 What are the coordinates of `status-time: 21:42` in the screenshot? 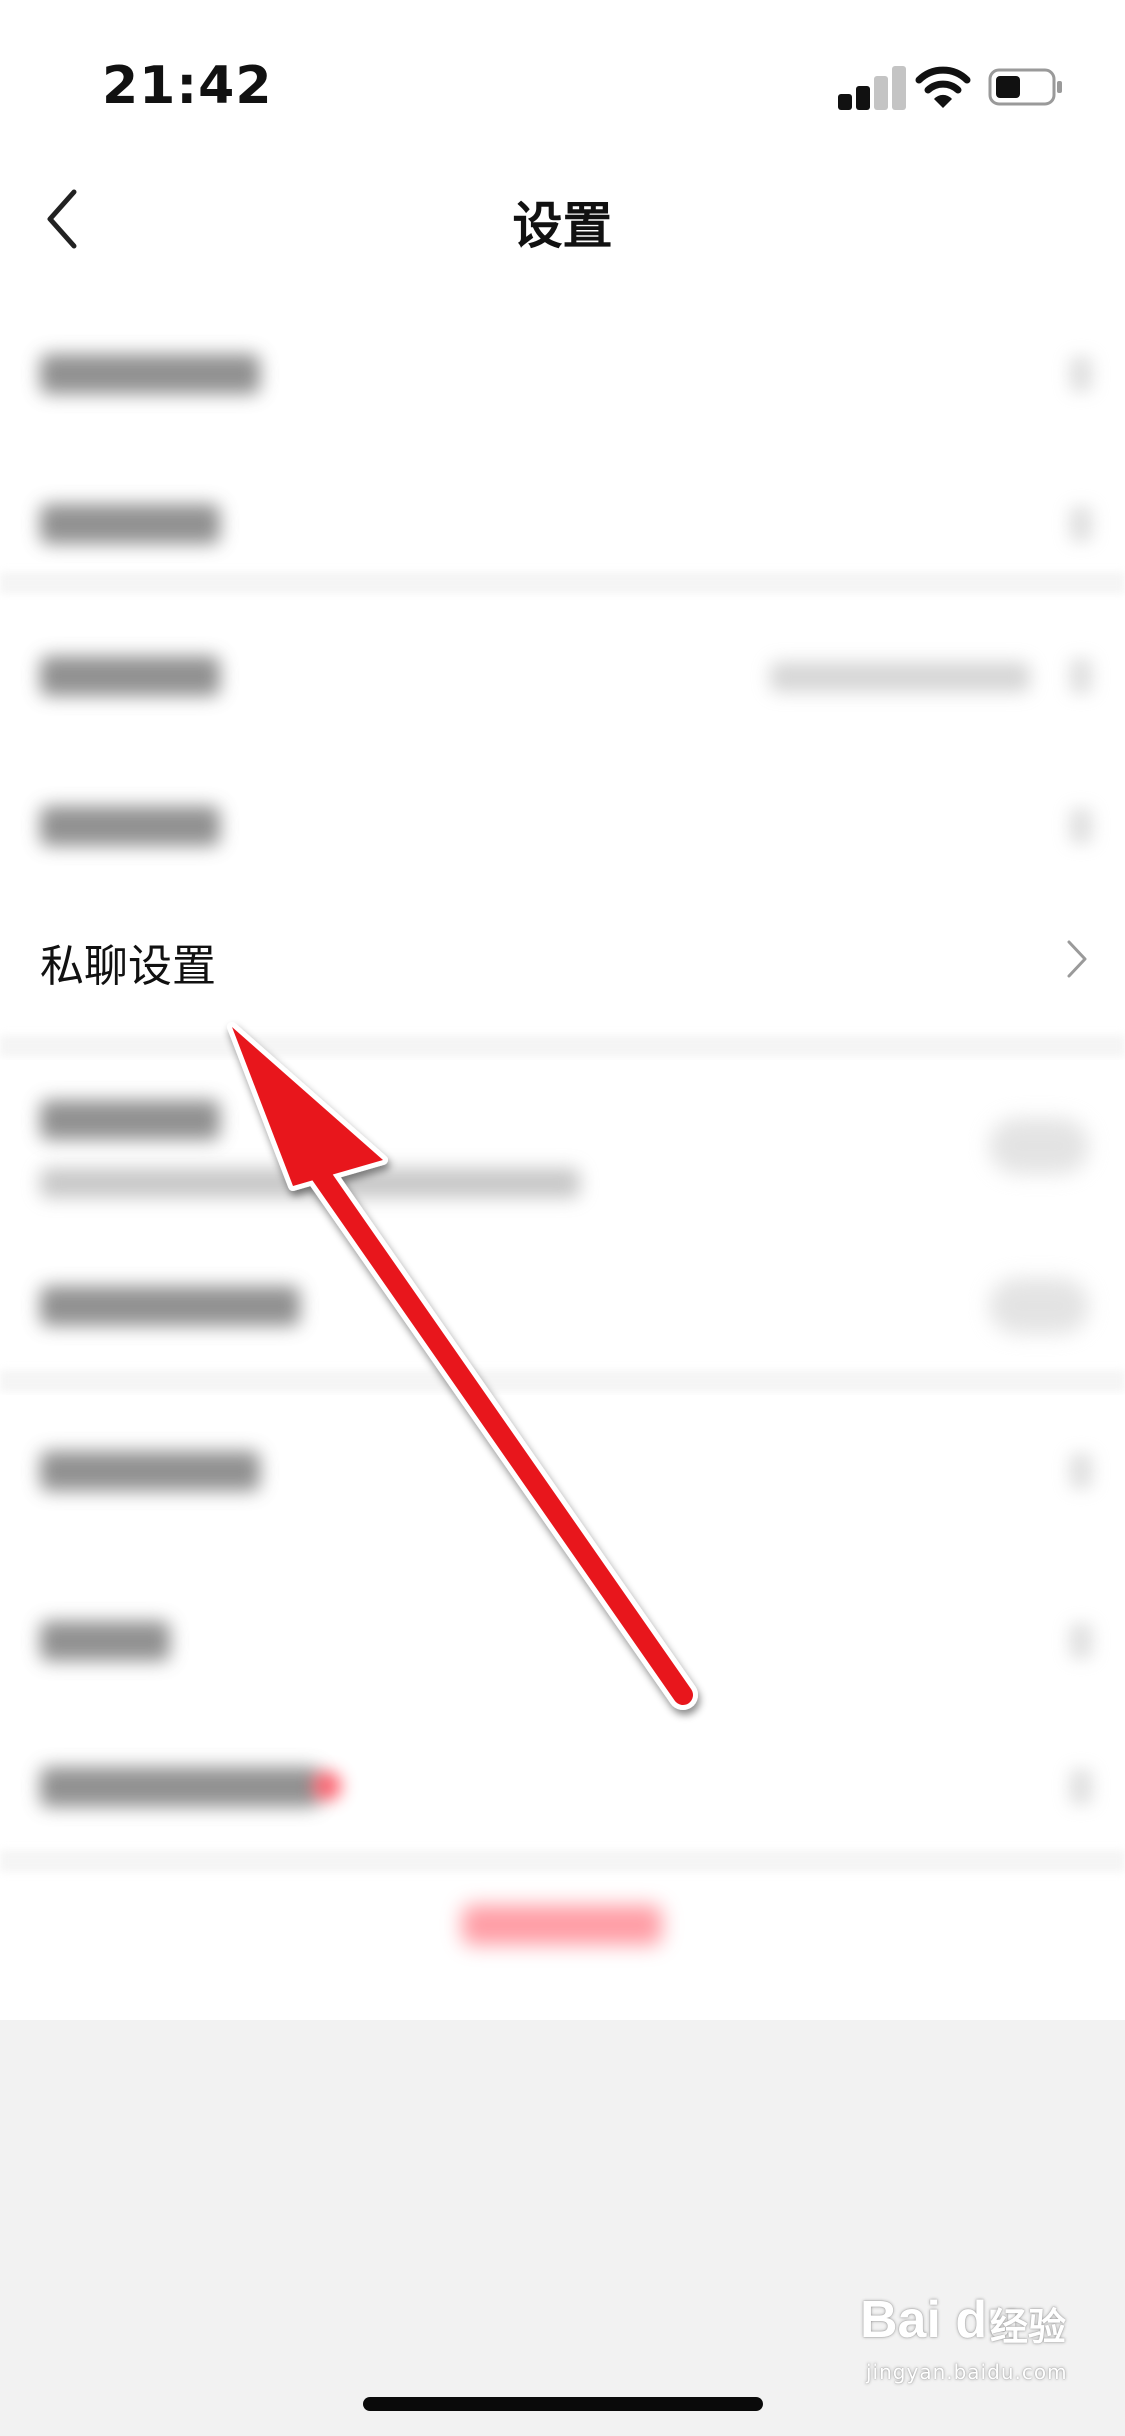 It's located at (187, 86).